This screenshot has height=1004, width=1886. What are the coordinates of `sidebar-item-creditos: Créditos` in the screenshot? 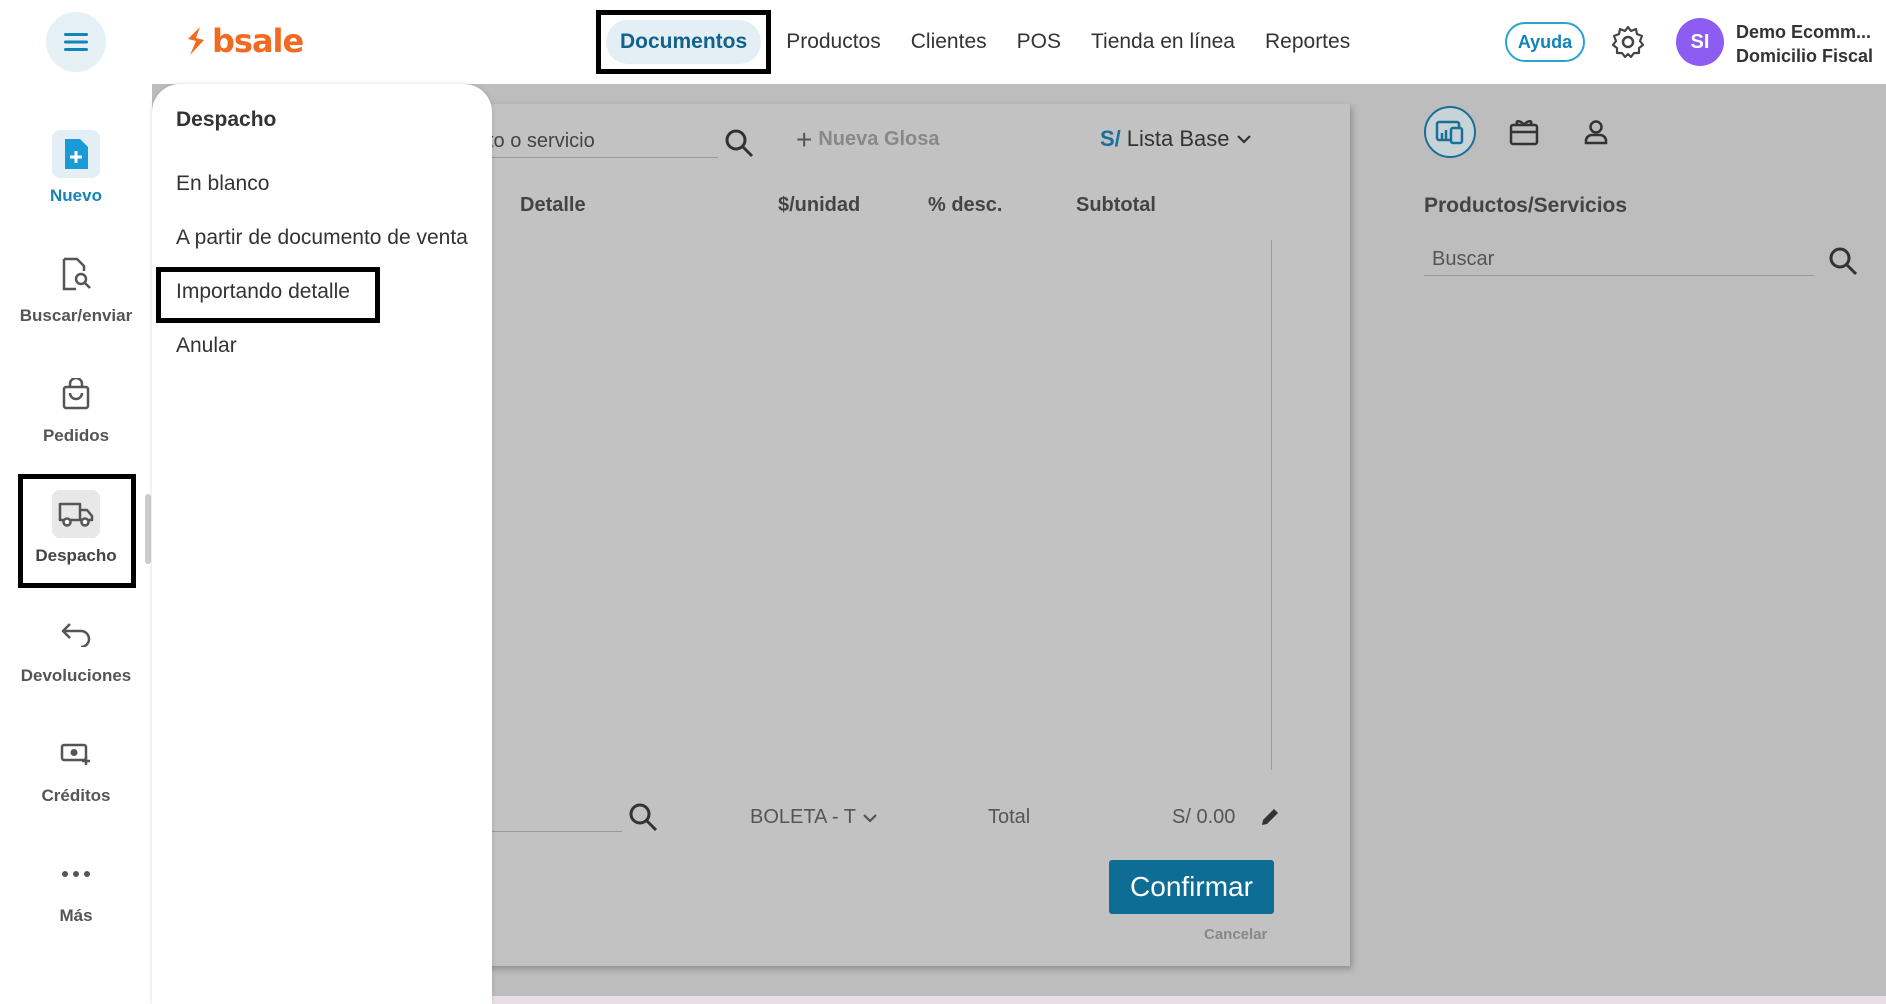 It's located at (76, 768).